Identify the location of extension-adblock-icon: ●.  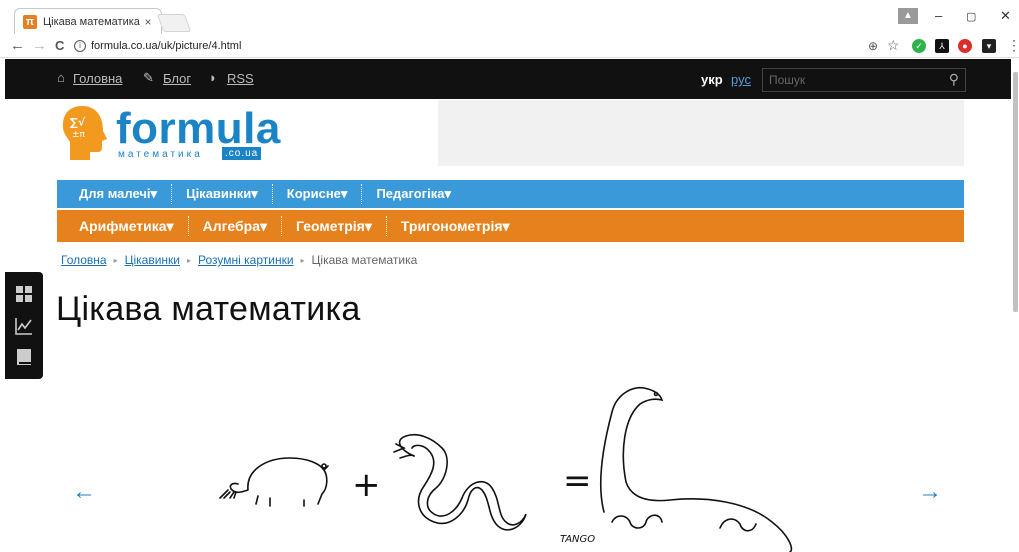
(965, 46).